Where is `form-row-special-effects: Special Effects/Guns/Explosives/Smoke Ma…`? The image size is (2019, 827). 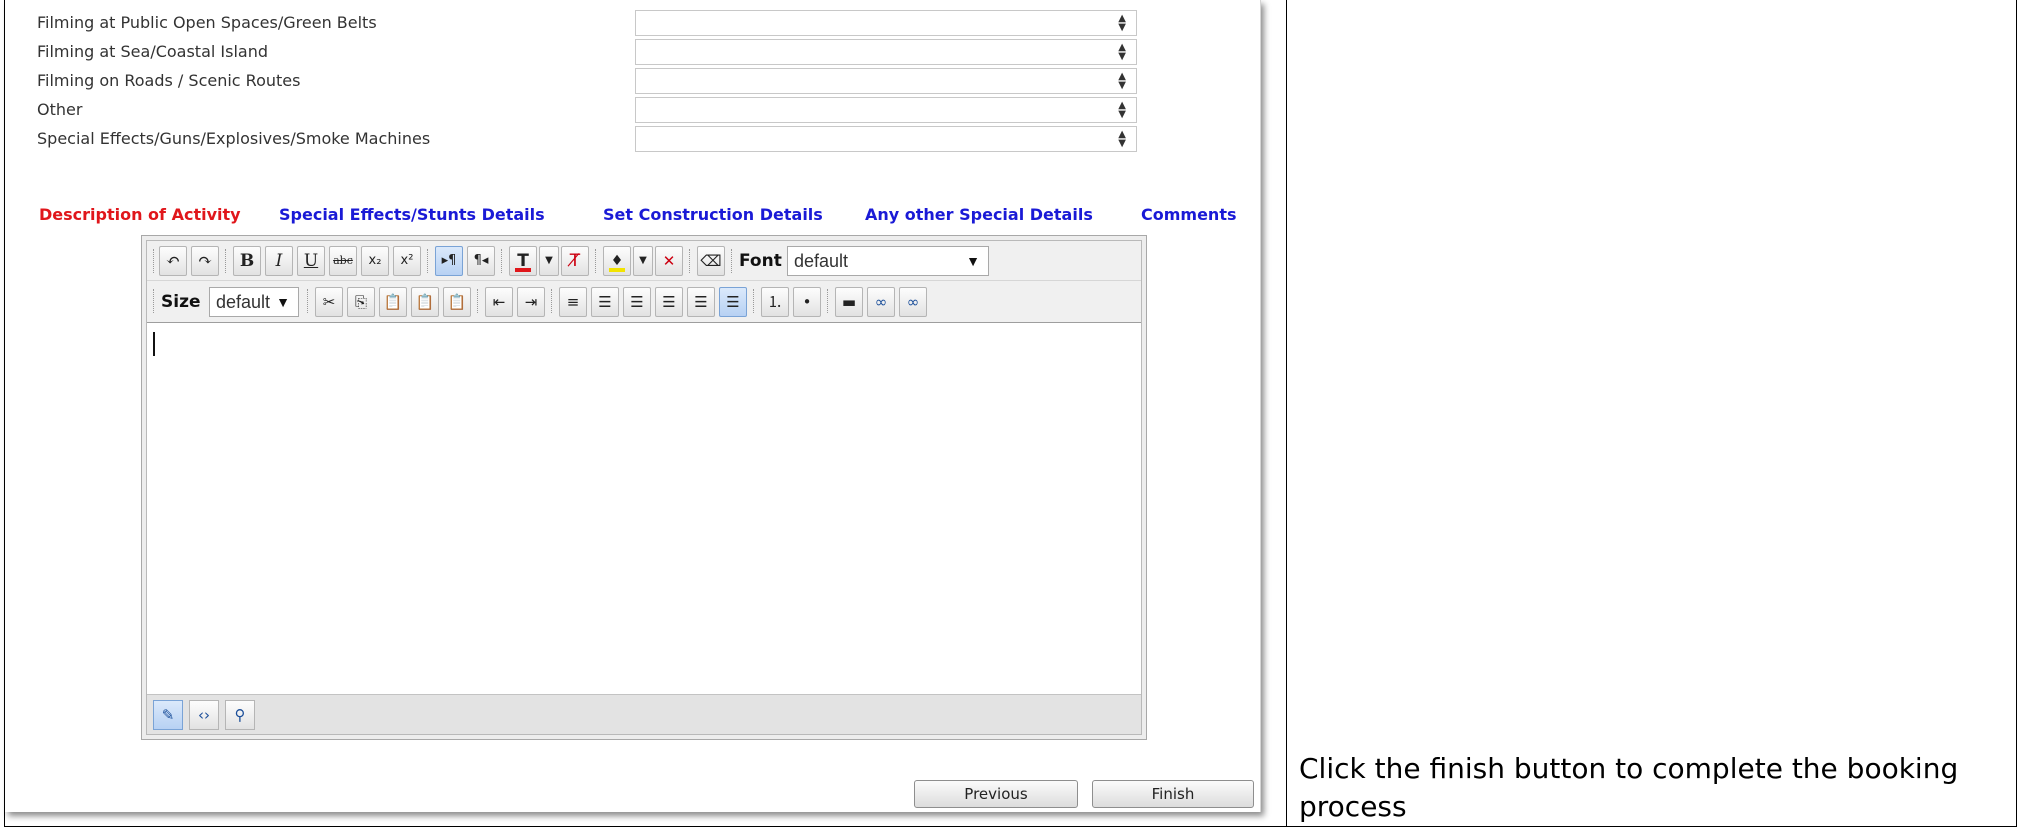
form-row-special-effects: Special Effects/Guns/Explosives/Smoke Ma… is located at coordinates (587, 140).